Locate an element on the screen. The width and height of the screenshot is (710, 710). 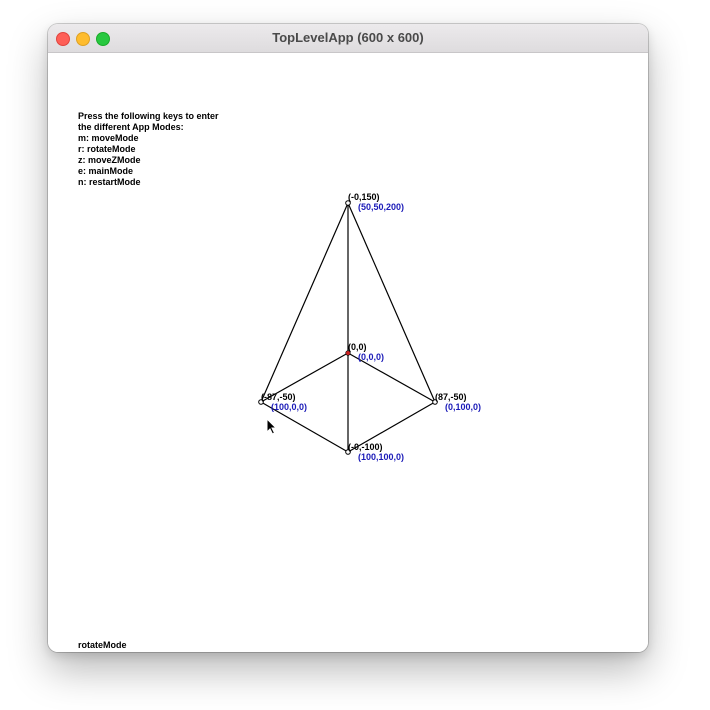
vertex-right: (87,-50) (0,100,0) is located at coordinates (456, 402).